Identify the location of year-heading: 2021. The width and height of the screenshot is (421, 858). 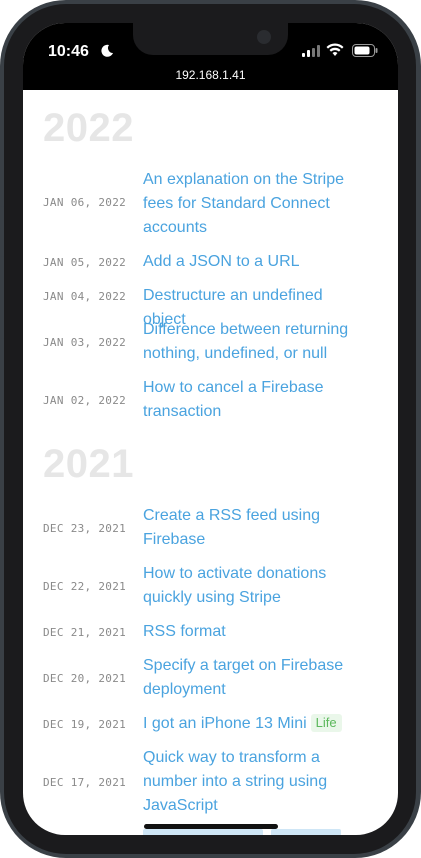
(88, 464).